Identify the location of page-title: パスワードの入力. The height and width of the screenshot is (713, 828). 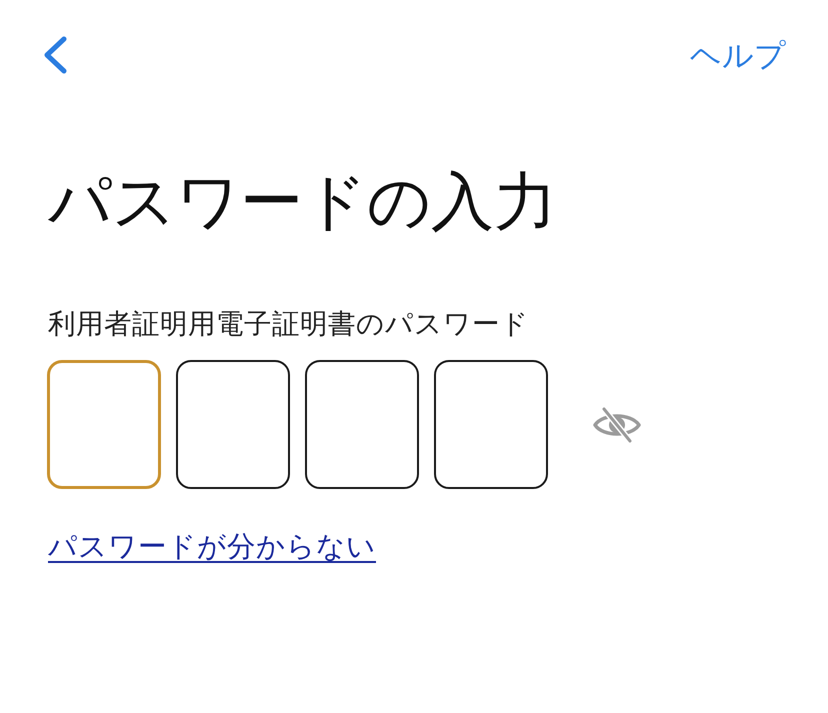
(303, 202).